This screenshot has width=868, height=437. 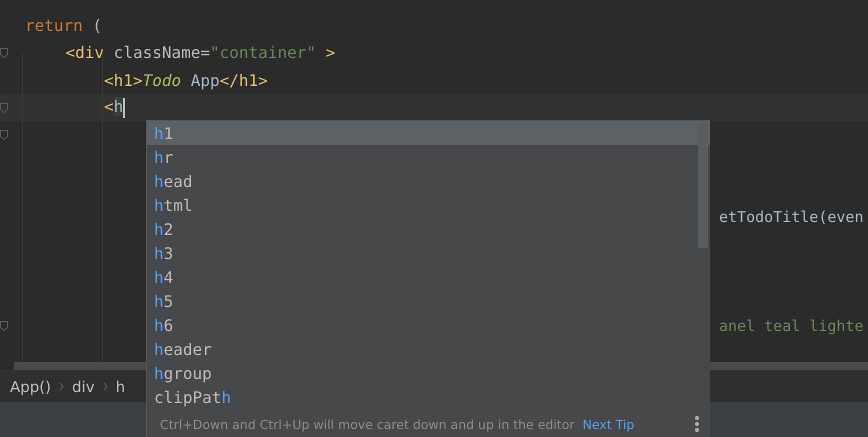 I want to click on completion-item: h1, so click(x=428, y=133).